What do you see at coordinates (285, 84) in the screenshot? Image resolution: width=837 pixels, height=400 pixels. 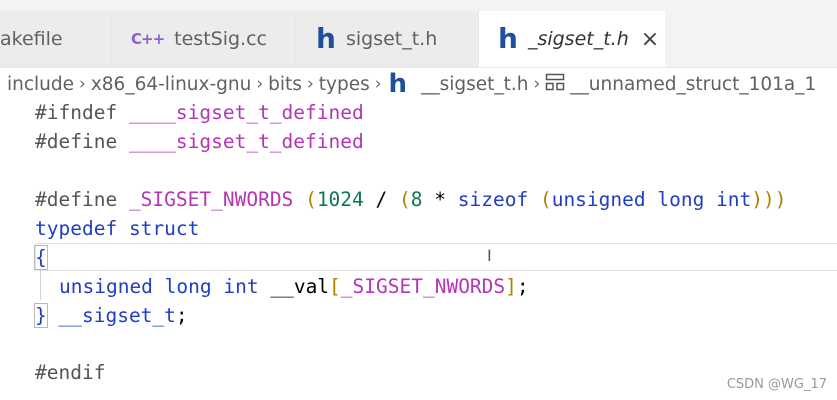 I see `breadcrumb-item-bits: bits` at bounding box center [285, 84].